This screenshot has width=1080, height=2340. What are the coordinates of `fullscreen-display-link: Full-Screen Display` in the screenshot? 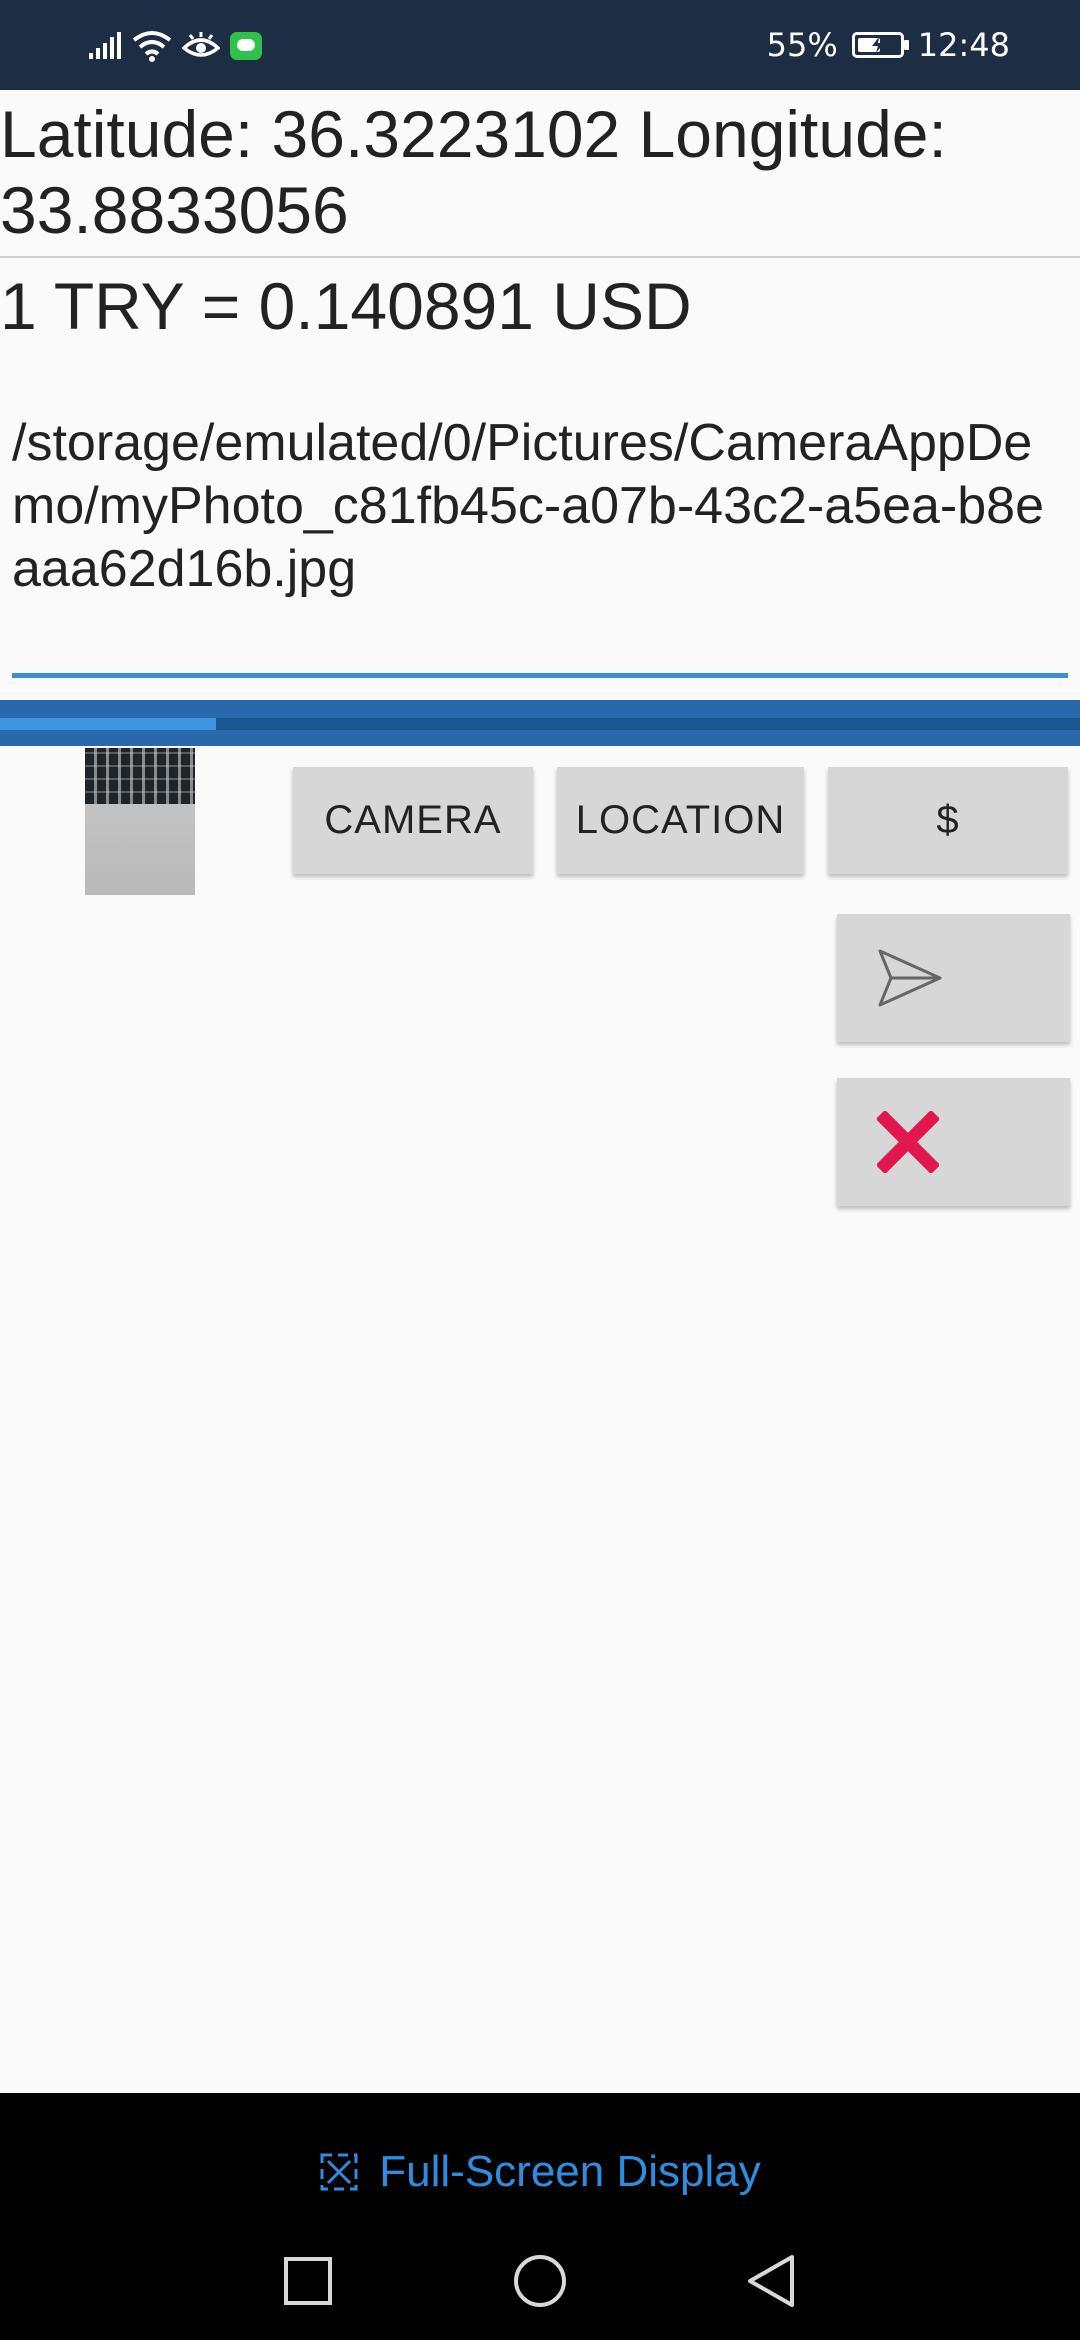 It's located at (540, 2172).